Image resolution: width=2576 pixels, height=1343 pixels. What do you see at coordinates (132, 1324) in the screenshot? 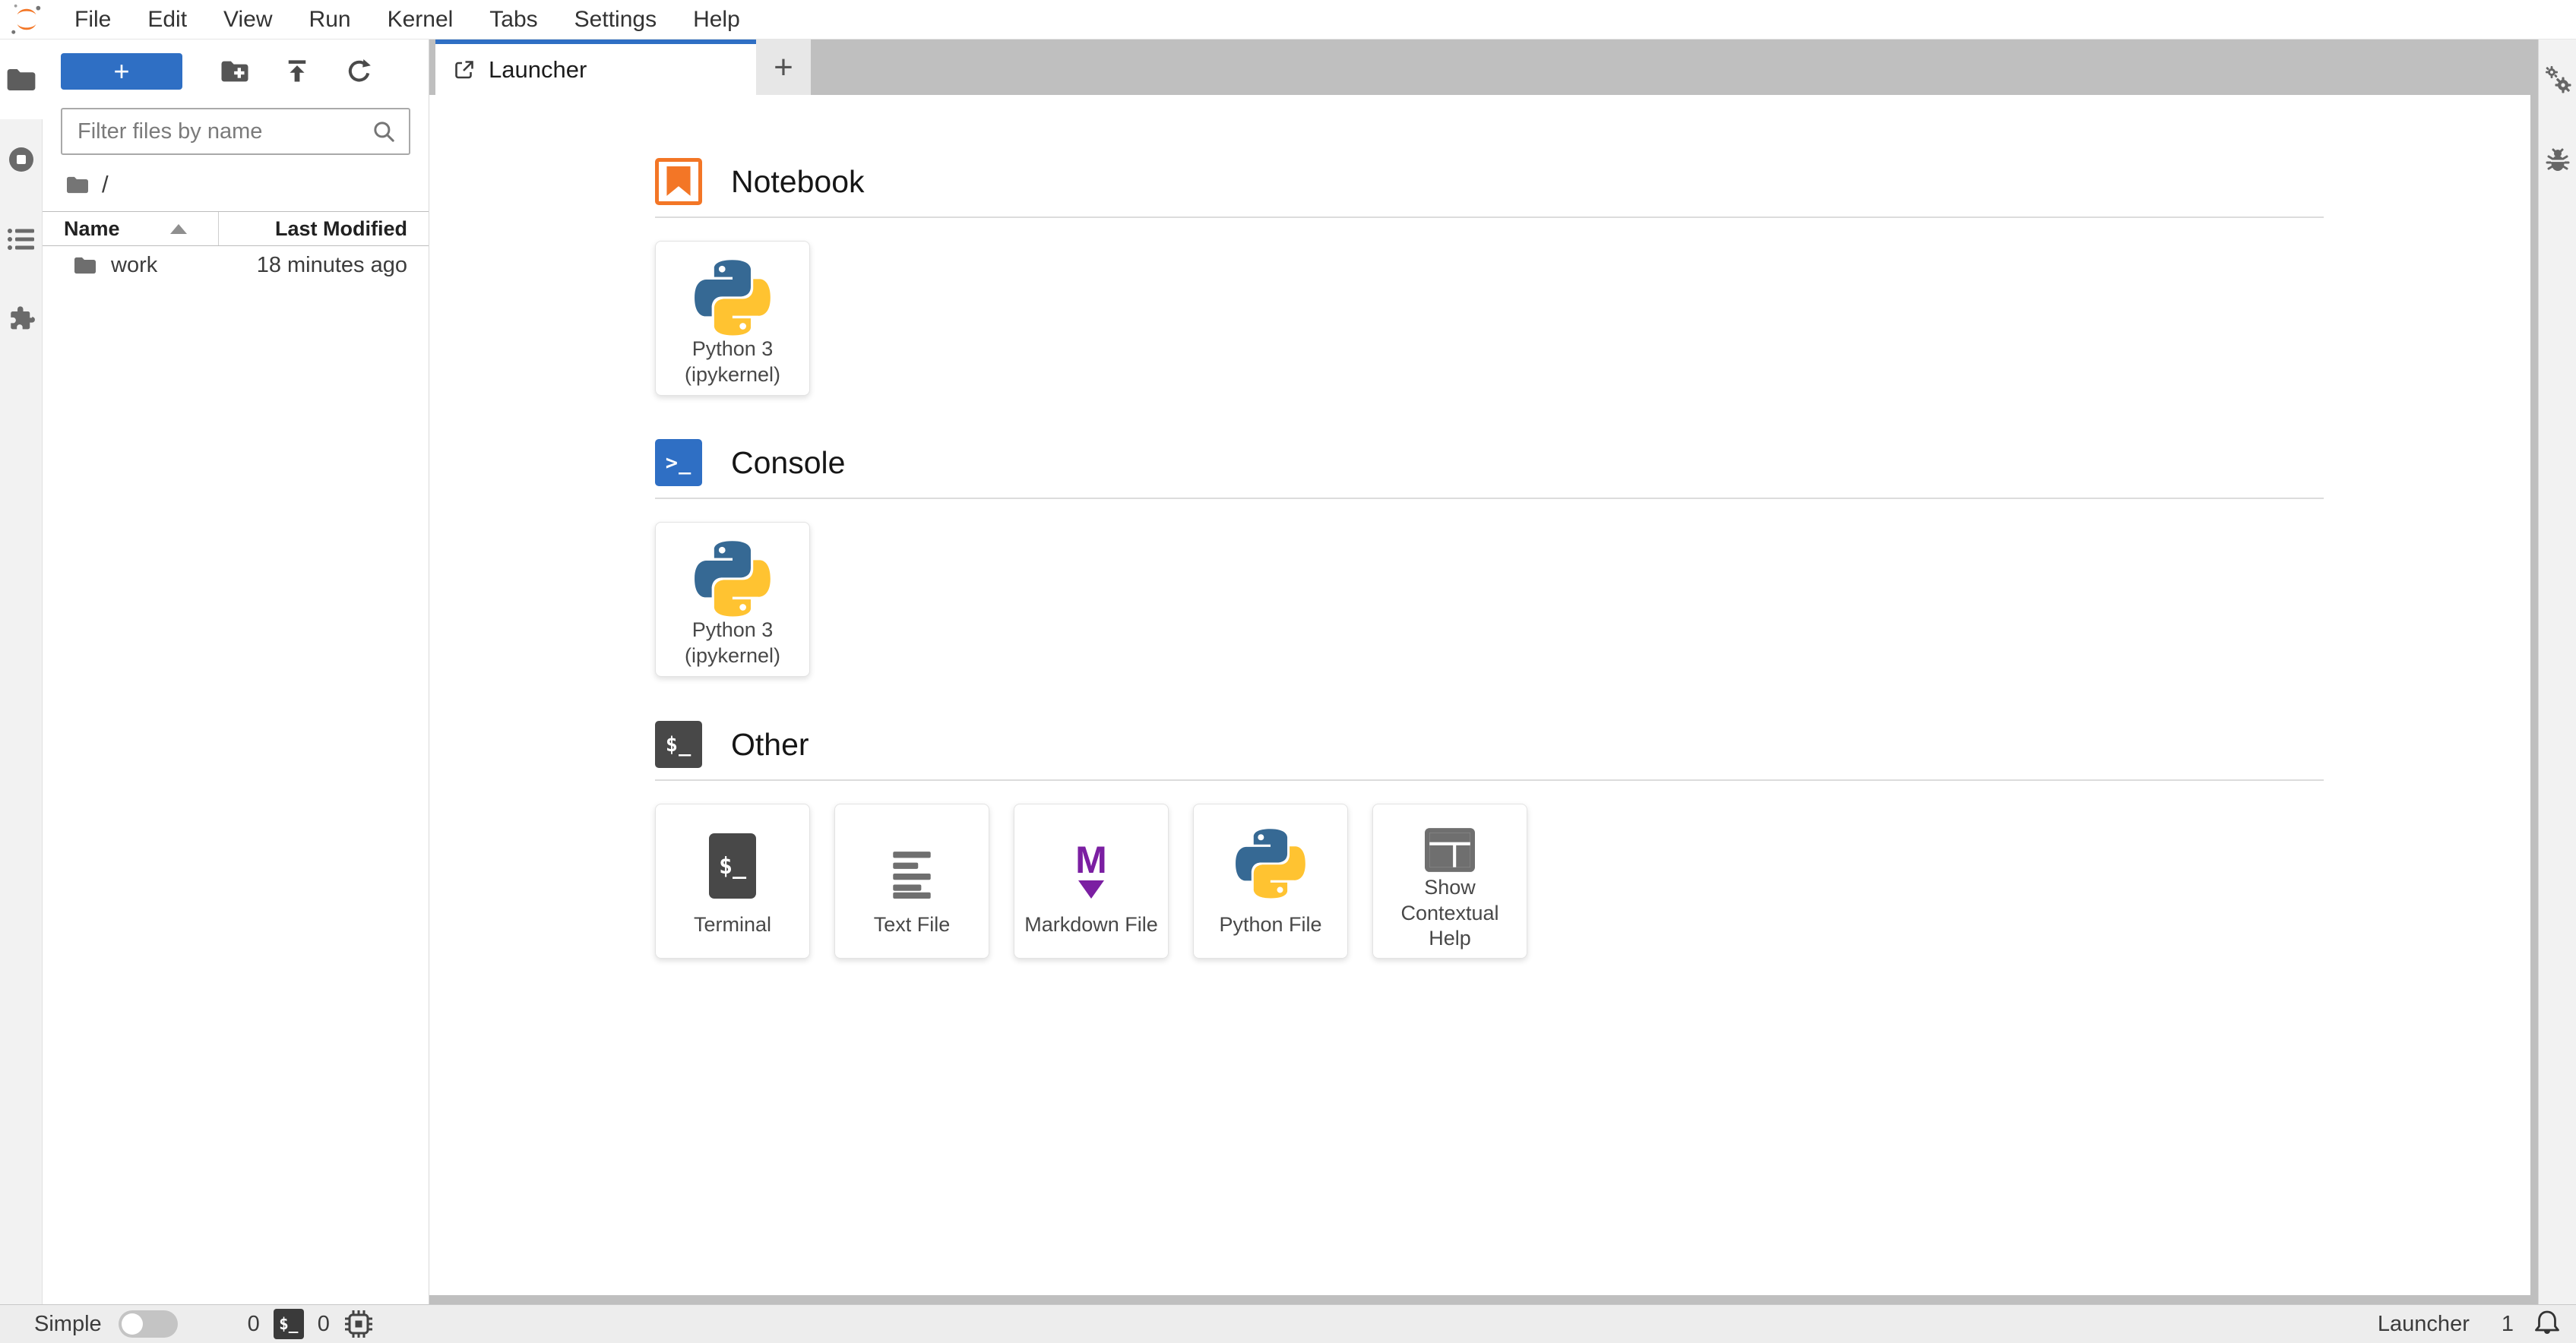
I see `toggle-knob` at bounding box center [132, 1324].